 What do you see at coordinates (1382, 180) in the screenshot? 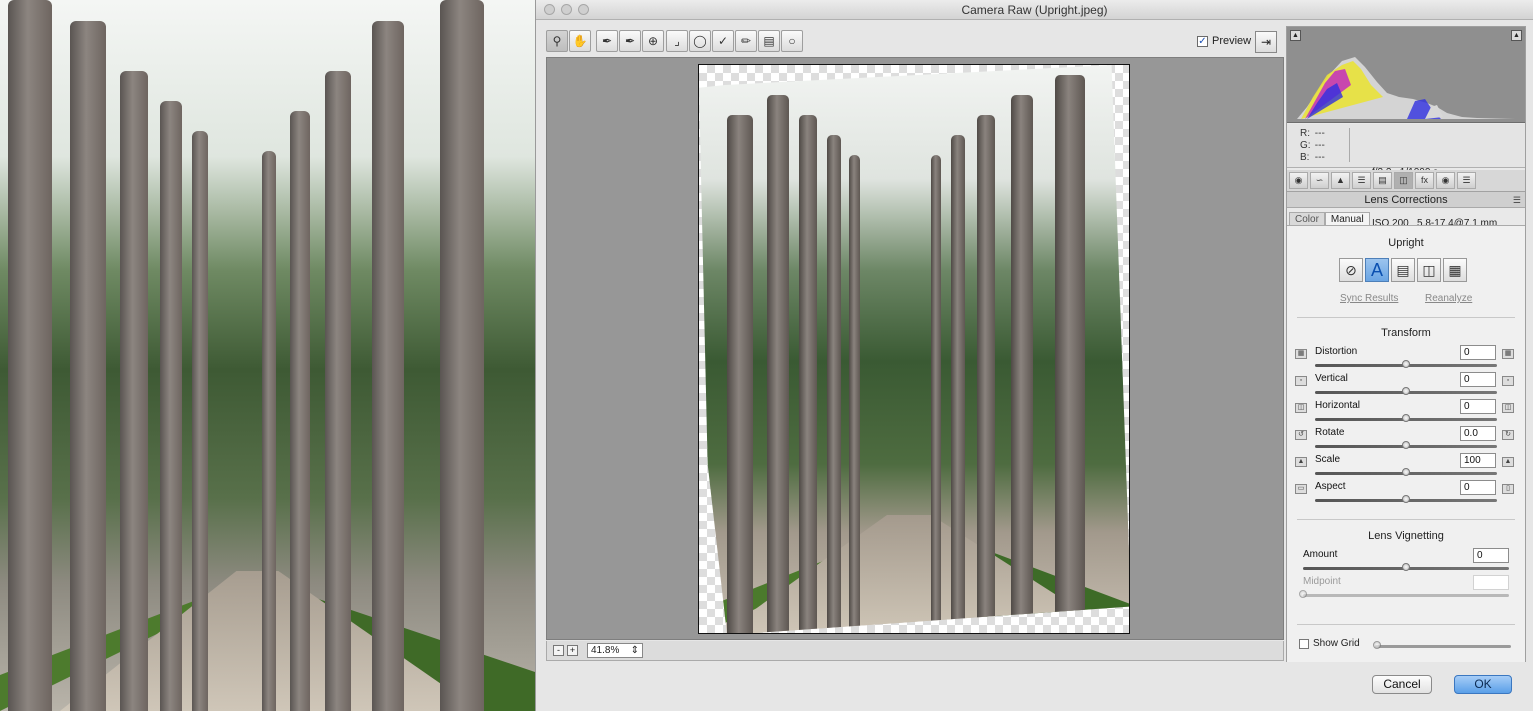
I see `split-toning-tab-icon: ▤` at bounding box center [1382, 180].